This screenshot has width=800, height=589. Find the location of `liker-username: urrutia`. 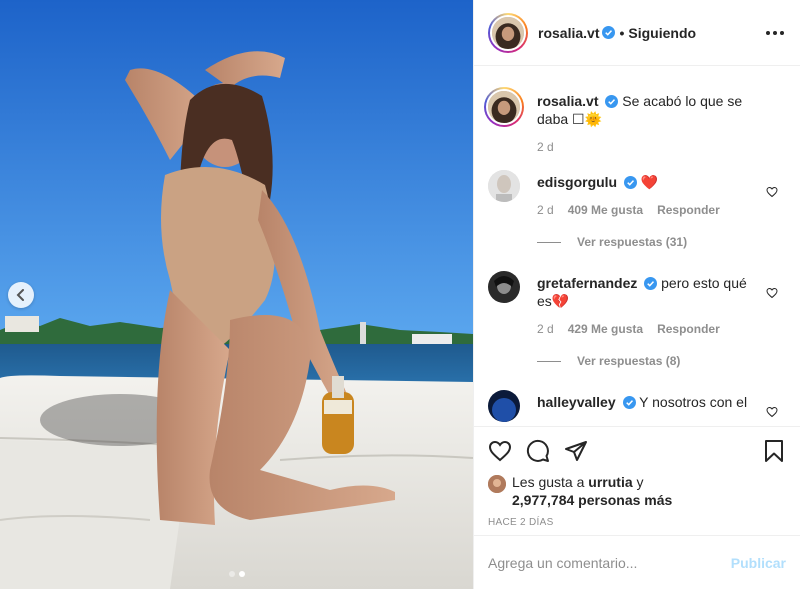

liker-username: urrutia is located at coordinates (610, 482).